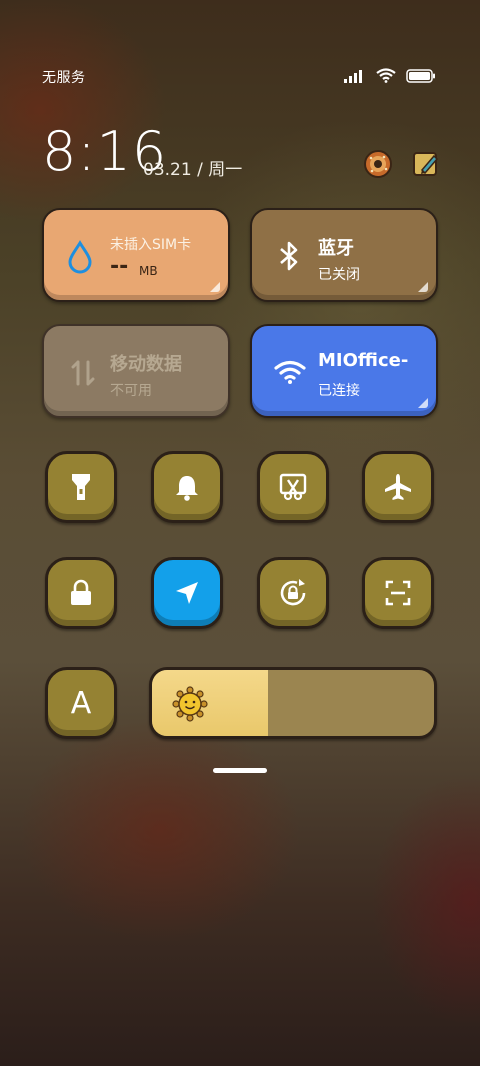 The width and height of the screenshot is (480, 1066). I want to click on sun-icon, so click(190, 704).